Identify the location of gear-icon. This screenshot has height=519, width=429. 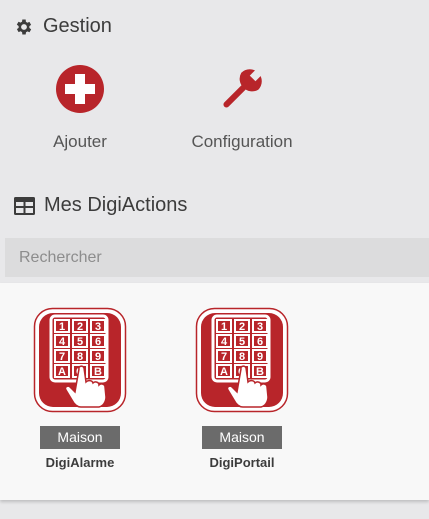
(24, 26).